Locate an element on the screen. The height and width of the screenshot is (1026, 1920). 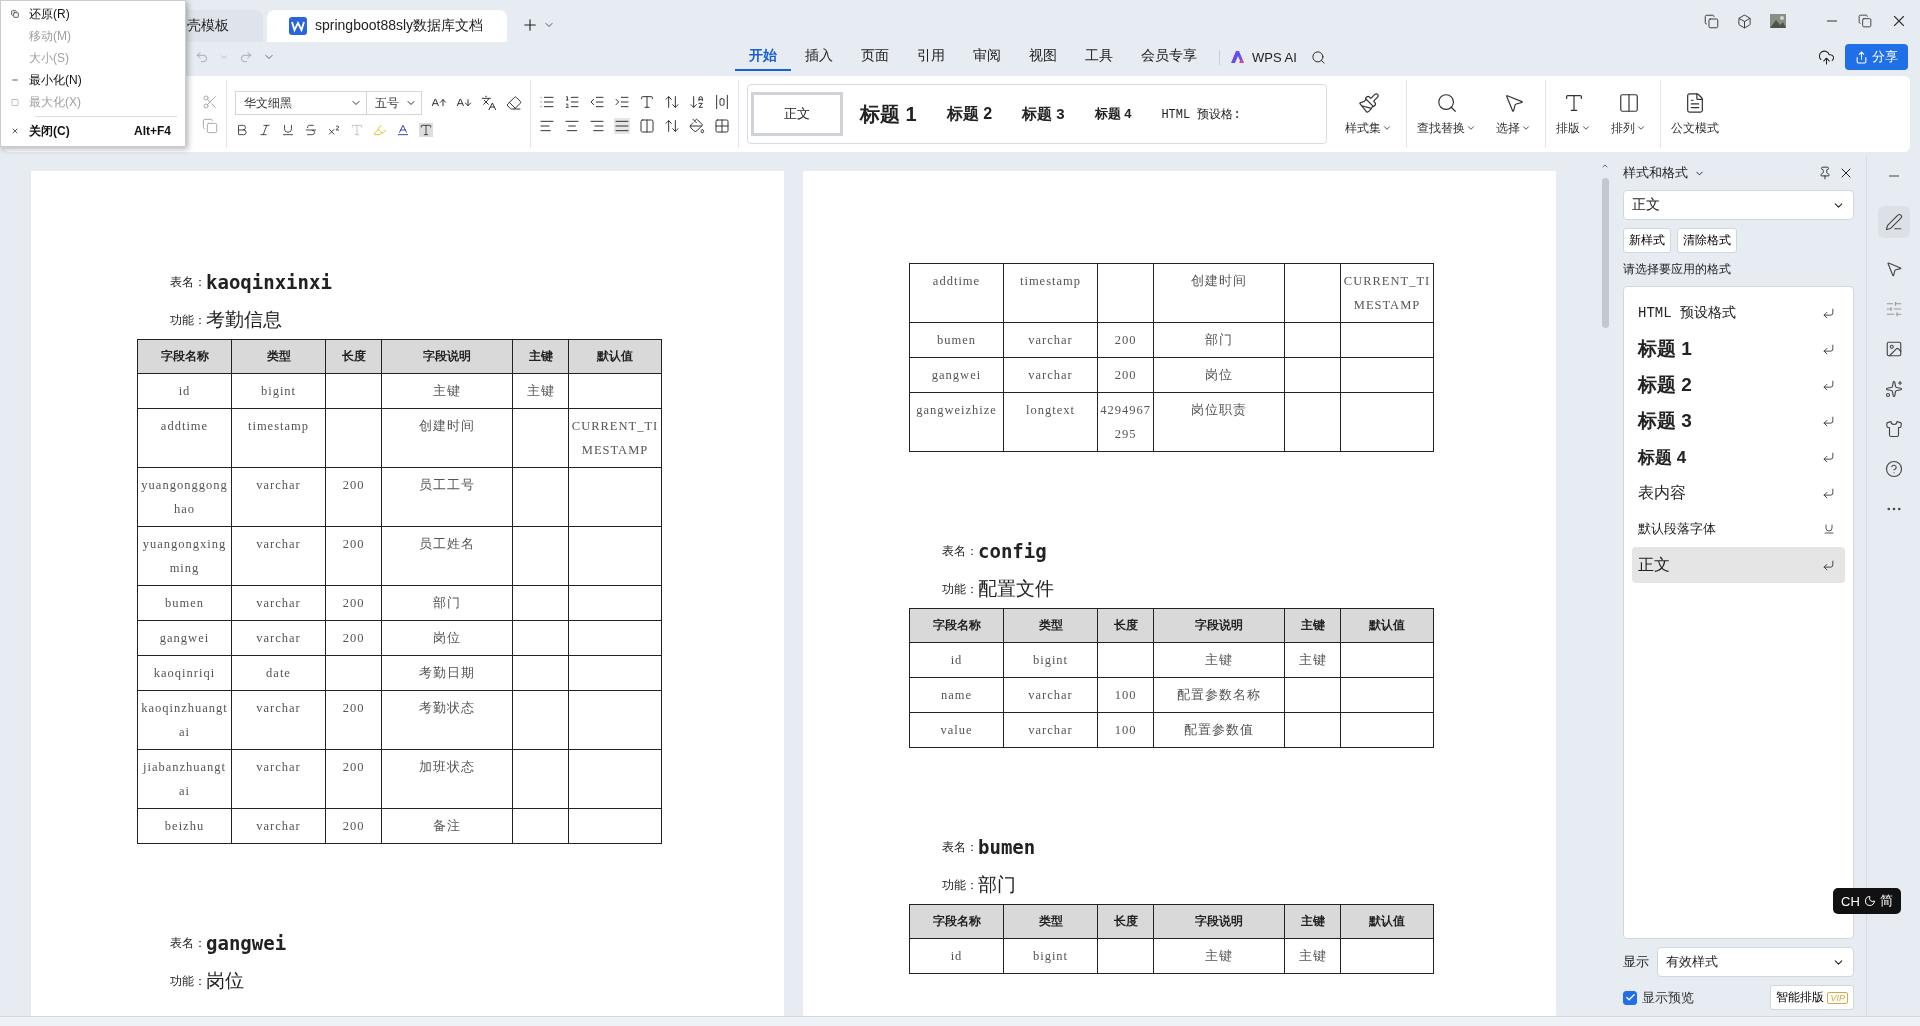
ribbon-button: 样式集 is located at coordinates (1371, 114).